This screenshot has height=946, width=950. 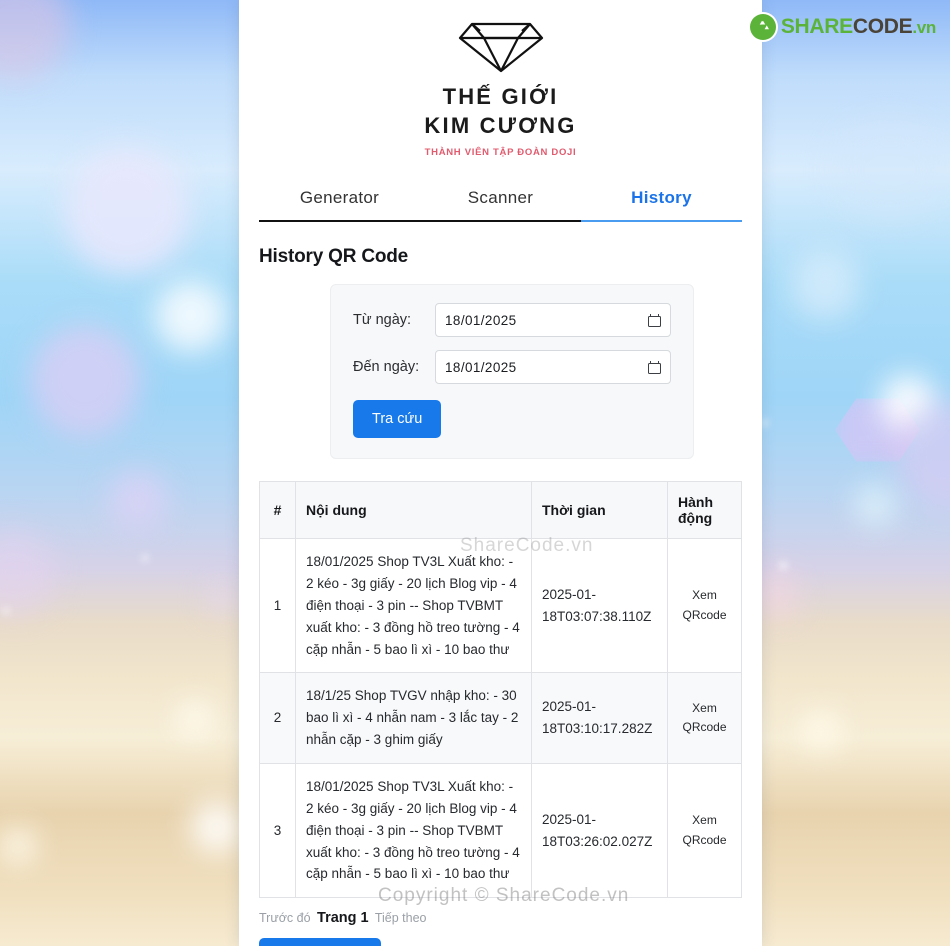 I want to click on brand-subtitle: THÀNH VIÊN TẬP ĐOÀN DOJI, so click(x=500, y=153).